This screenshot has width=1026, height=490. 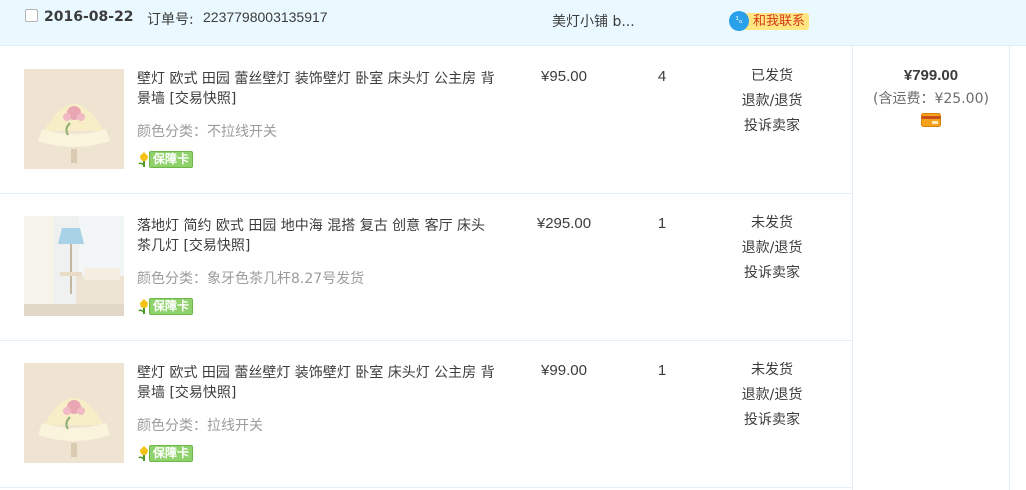 I want to click on contact-seller-button: ¹ₒ 和我联系, so click(x=769, y=21).